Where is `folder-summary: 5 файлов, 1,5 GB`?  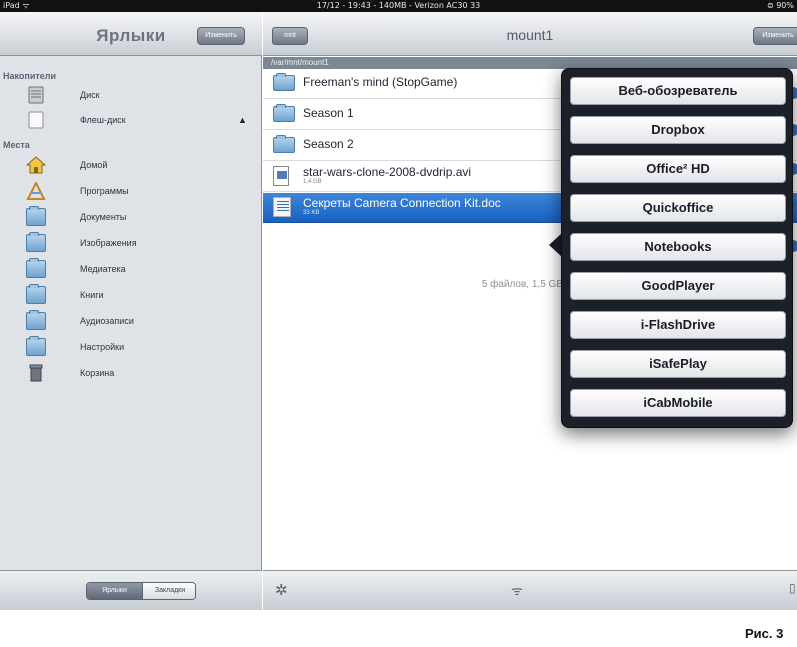
folder-summary: 5 файлов, 1,5 GB is located at coordinates (522, 284).